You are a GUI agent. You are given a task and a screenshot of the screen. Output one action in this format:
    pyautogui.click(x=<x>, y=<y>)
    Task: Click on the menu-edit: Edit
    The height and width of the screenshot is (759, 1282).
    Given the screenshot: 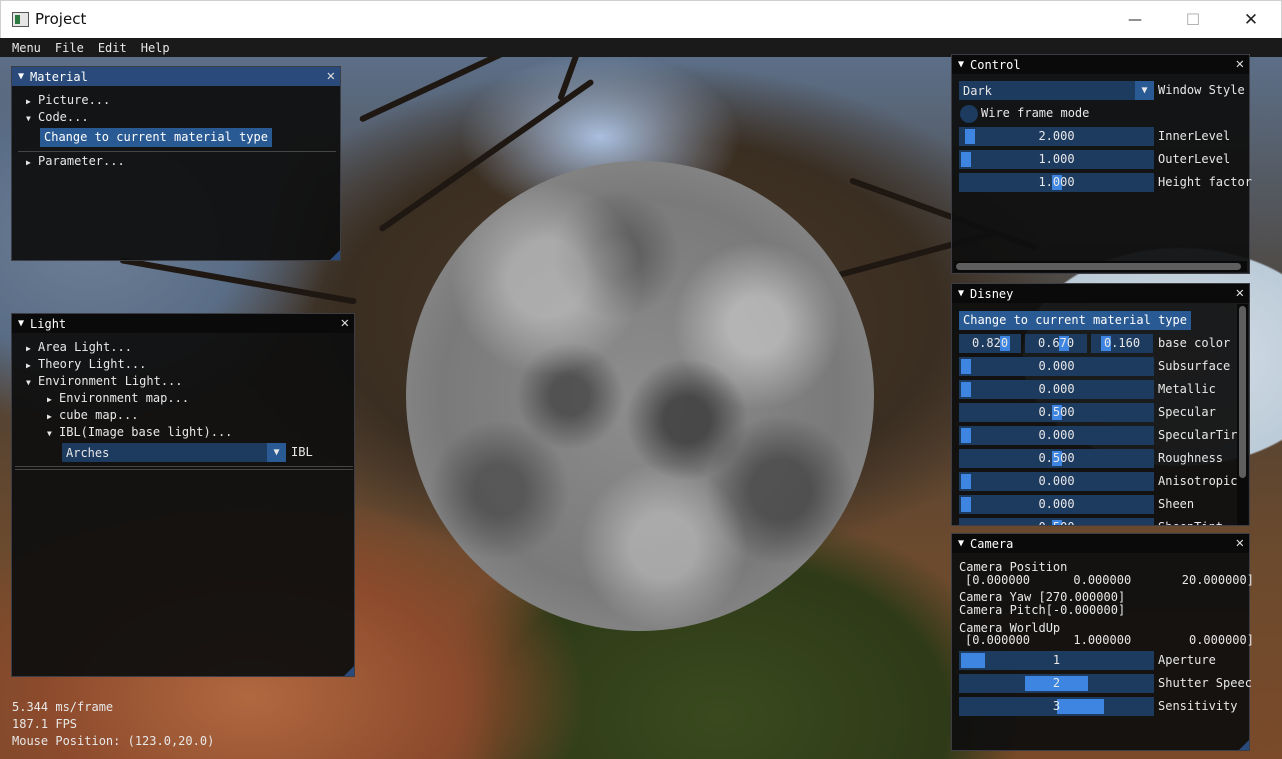 What is the action you would take?
    pyautogui.click(x=112, y=48)
    